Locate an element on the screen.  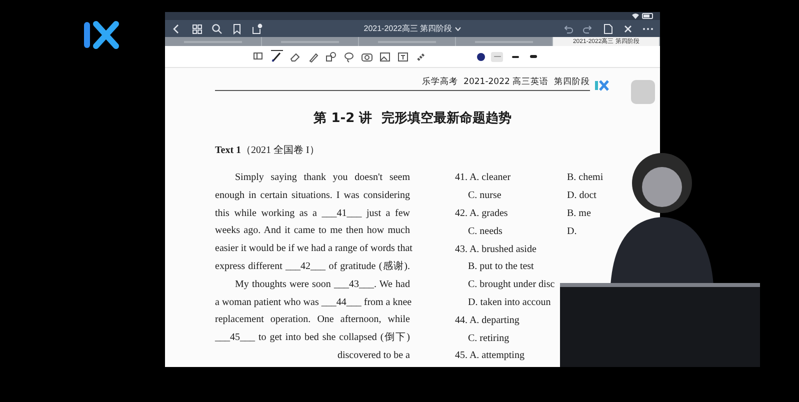
eraser-icon is located at coordinates (295, 56).